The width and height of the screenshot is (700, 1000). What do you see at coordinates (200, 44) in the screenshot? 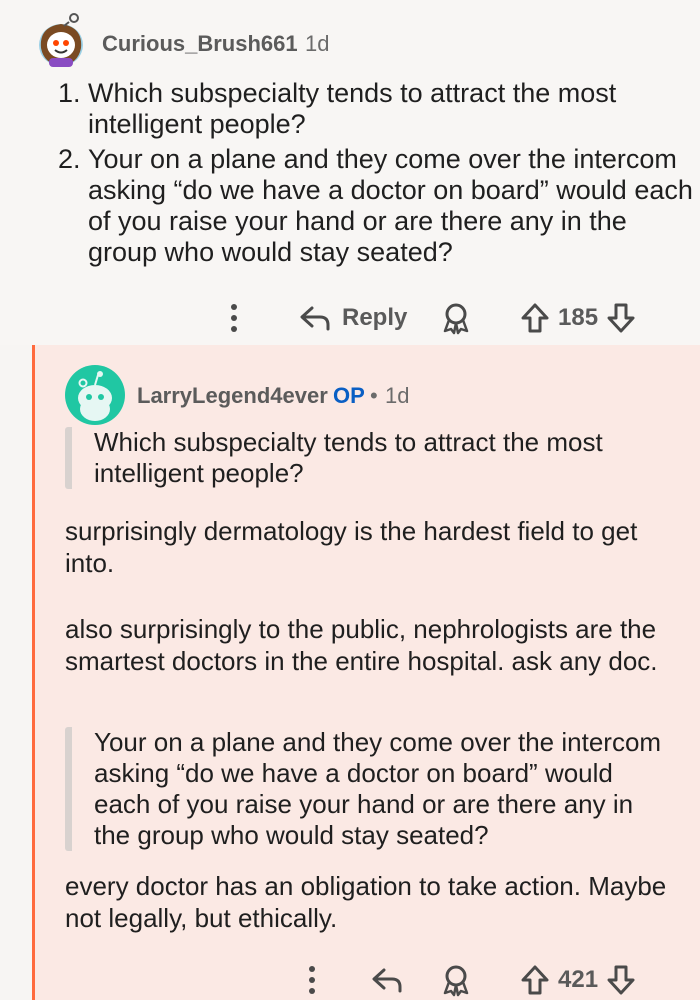
I see `comment-author: Curious_Brush661` at bounding box center [200, 44].